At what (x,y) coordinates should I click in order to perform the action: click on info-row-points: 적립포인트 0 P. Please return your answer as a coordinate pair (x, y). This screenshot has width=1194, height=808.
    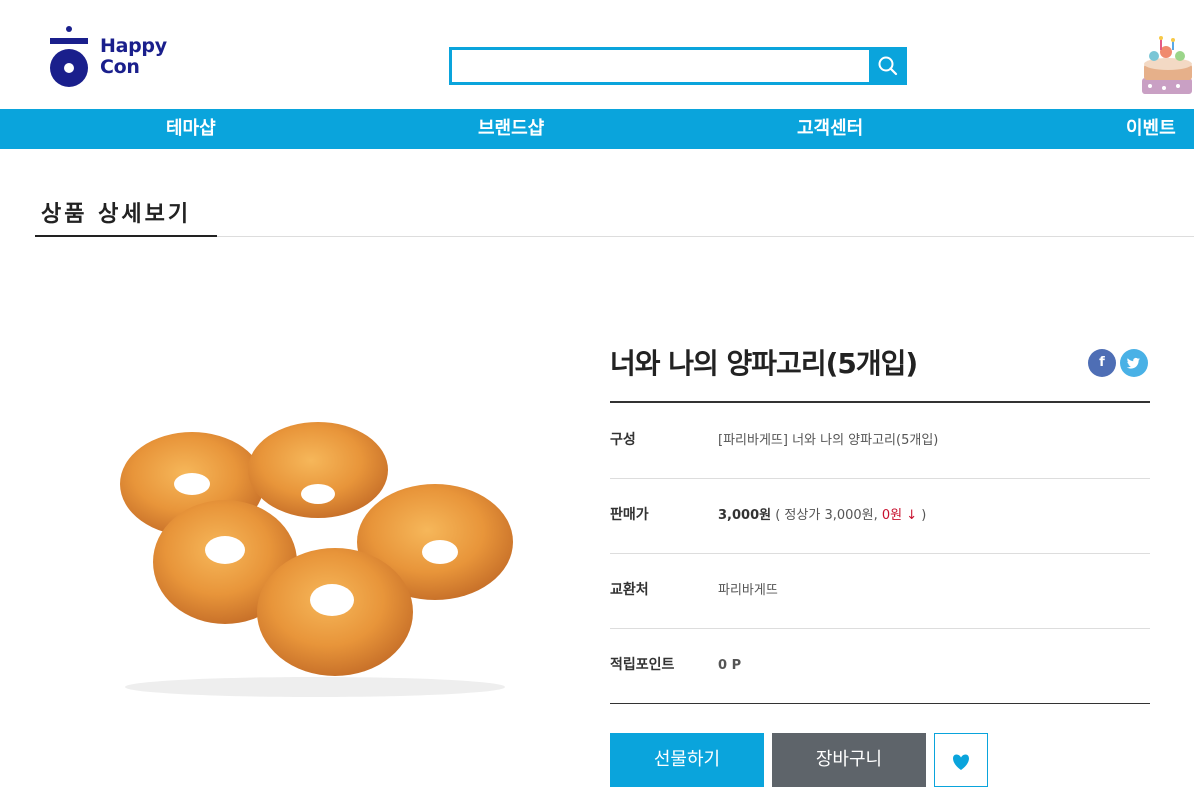
    Looking at the image, I should click on (880, 666).